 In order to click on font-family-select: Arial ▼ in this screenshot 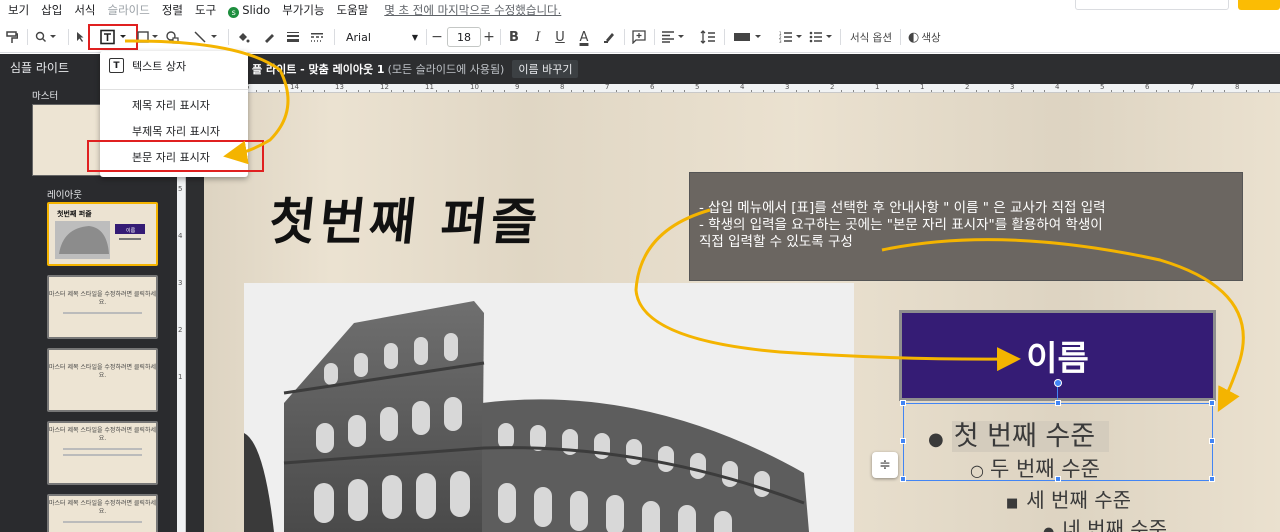, I will do `click(382, 37)`.